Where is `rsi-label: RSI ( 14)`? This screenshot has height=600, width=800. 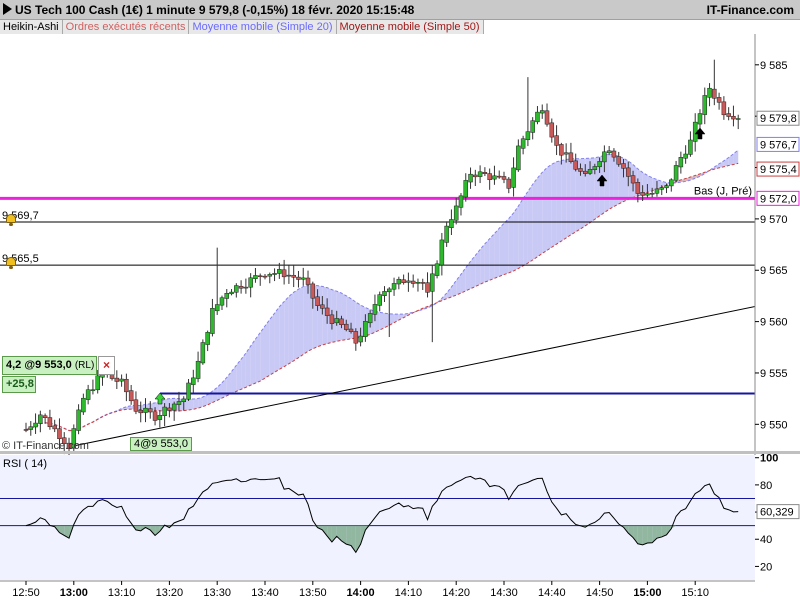 rsi-label: RSI ( 14) is located at coordinates (25, 464).